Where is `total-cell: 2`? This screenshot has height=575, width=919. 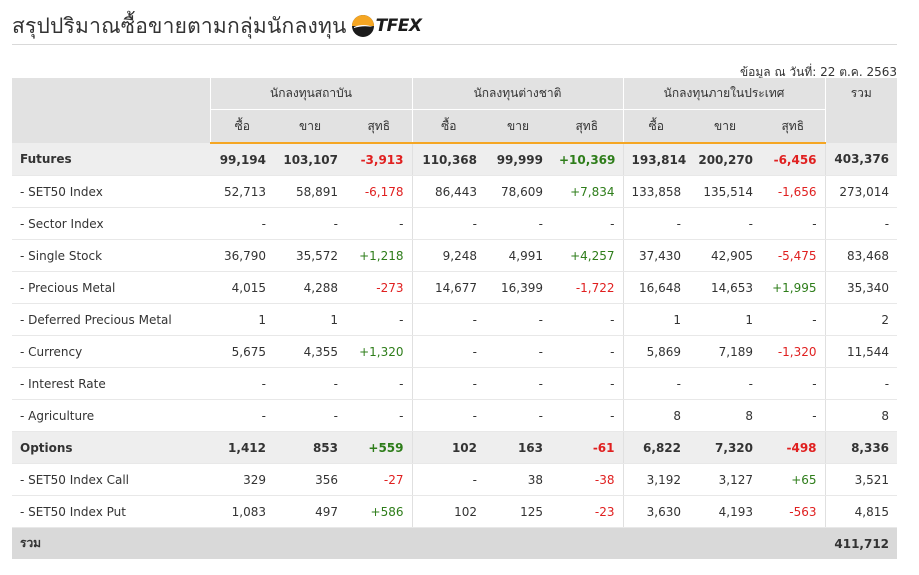
total-cell: 2 is located at coordinates (861, 319).